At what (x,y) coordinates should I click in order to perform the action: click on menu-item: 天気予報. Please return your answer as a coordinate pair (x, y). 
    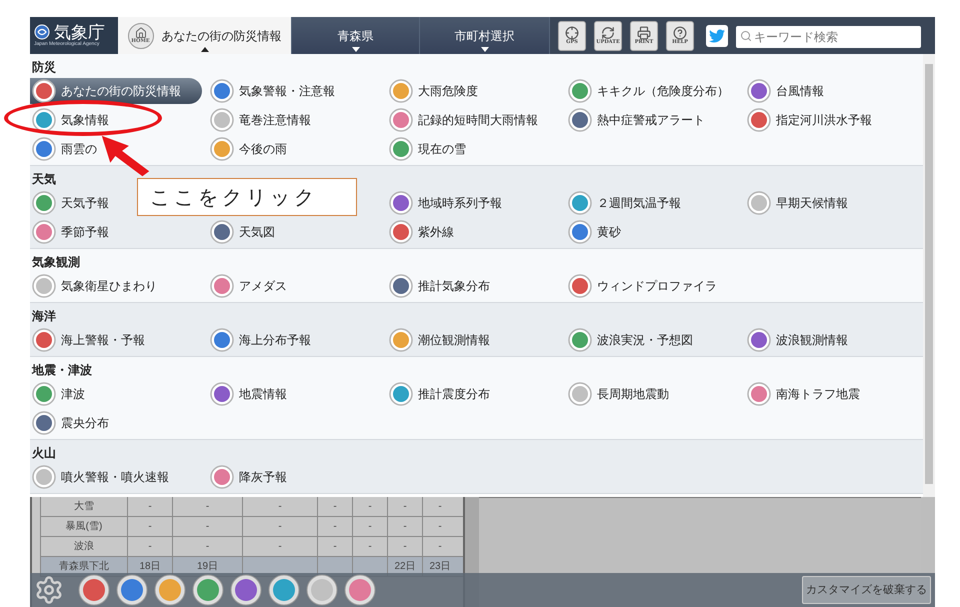
    Looking at the image, I should click on (69, 203).